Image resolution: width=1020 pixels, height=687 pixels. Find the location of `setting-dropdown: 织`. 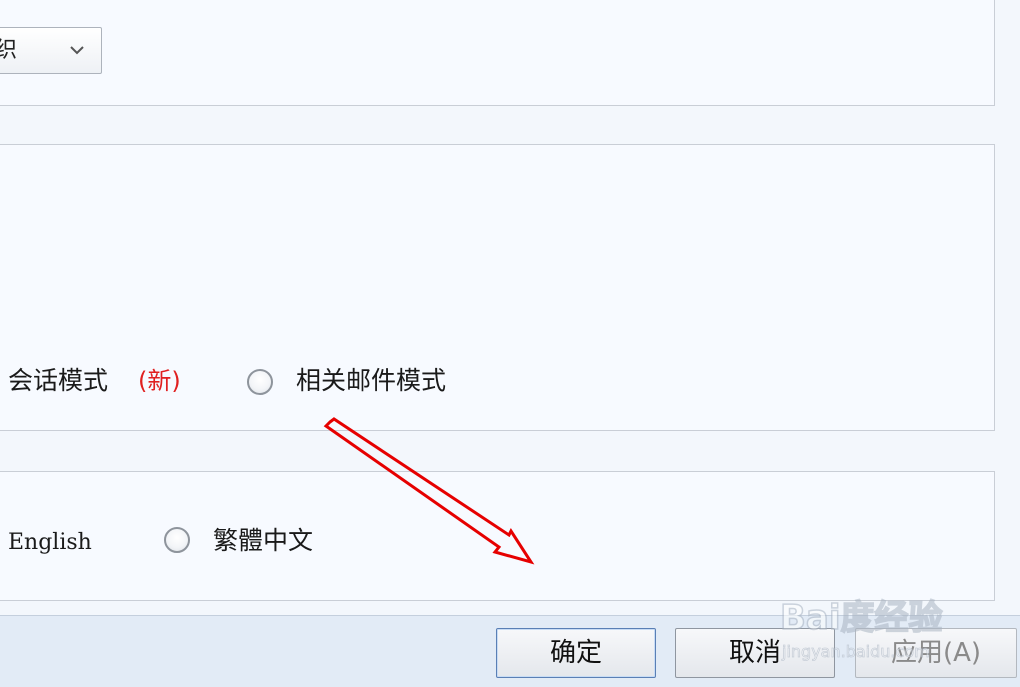

setting-dropdown: 织 is located at coordinates (51, 50).